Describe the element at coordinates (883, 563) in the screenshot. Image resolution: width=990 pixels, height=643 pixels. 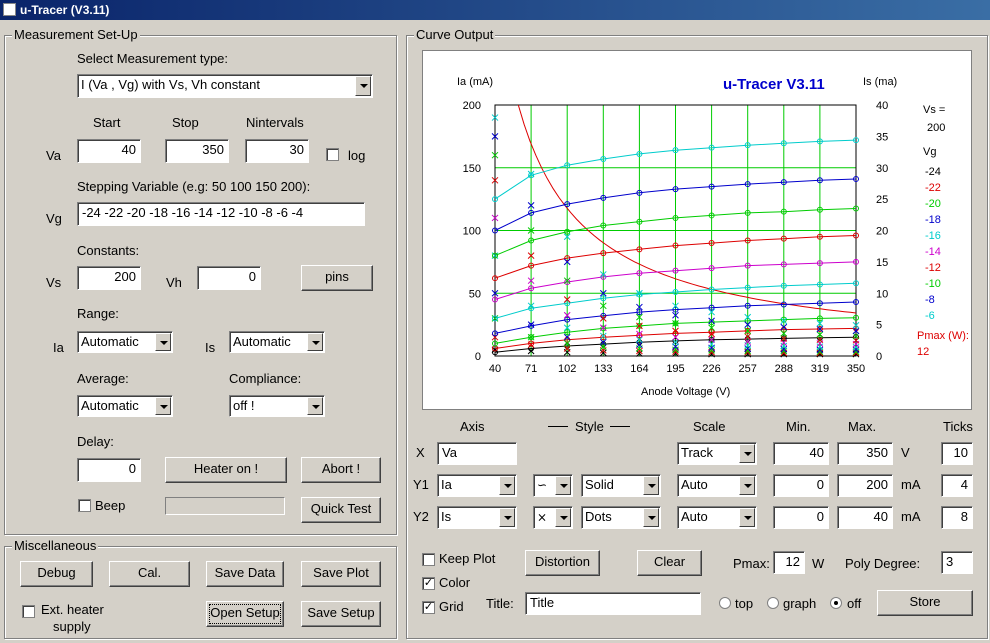
I see `poly-degree-label: Poly Degree:` at that location.